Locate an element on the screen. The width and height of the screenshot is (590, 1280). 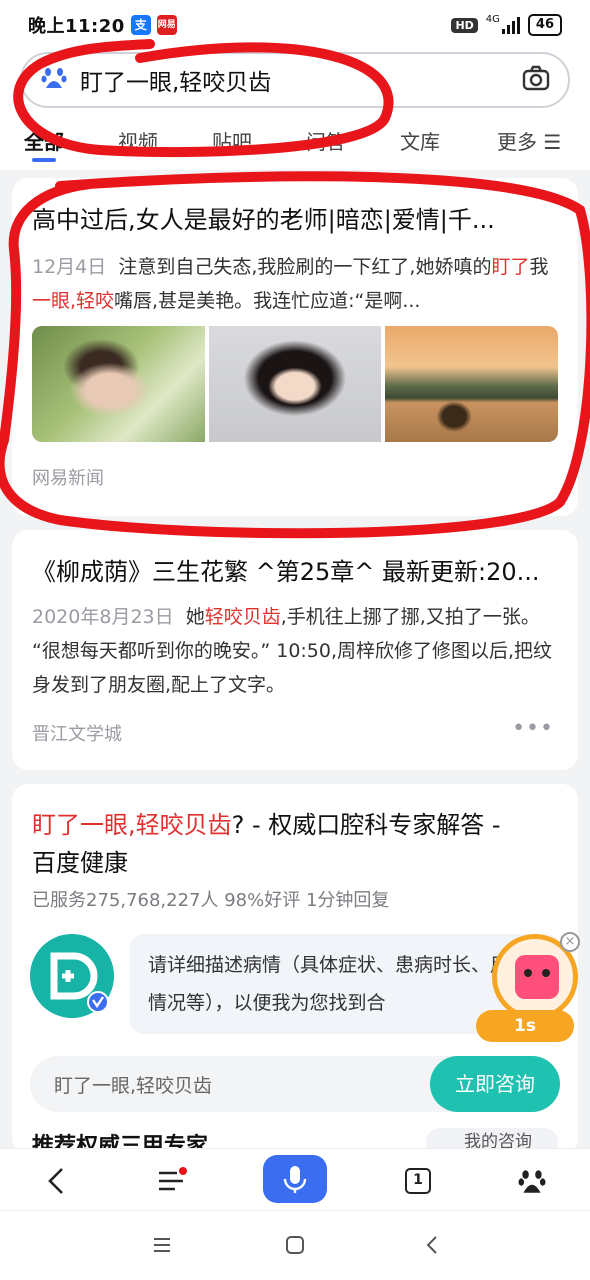
result-title: 盯了一眼,轻咬贝齿? - 权威口腔科专家解答 - 百度健康 is located at coordinates (297, 844).